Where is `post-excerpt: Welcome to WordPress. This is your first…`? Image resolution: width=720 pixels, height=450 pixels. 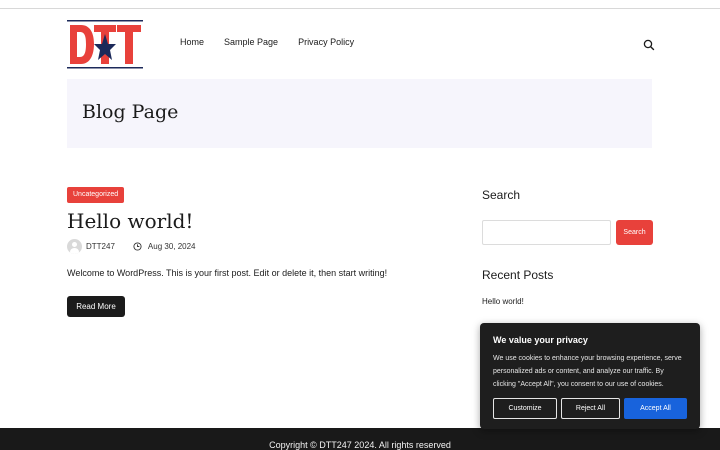
post-excerpt: Welcome to WordPress. This is your first… is located at coordinates (227, 273).